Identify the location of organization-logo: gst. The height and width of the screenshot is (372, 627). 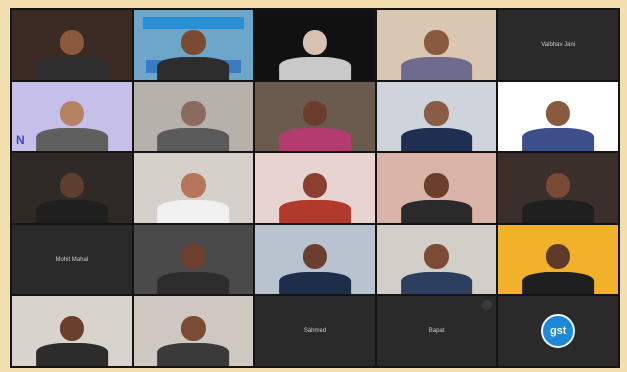
(558, 331).